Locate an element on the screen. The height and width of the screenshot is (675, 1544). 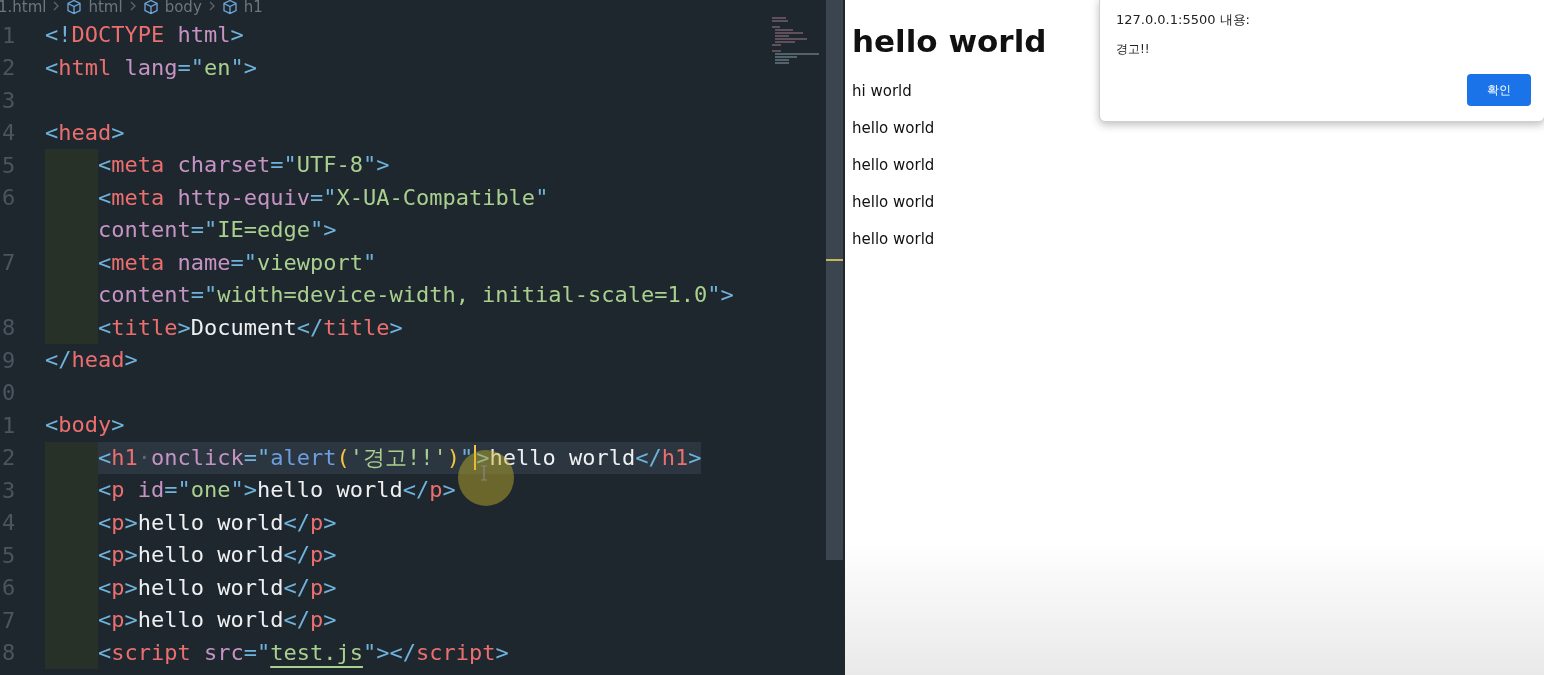
code-line: <p id="one">hello world</p> is located at coordinates (277, 490).